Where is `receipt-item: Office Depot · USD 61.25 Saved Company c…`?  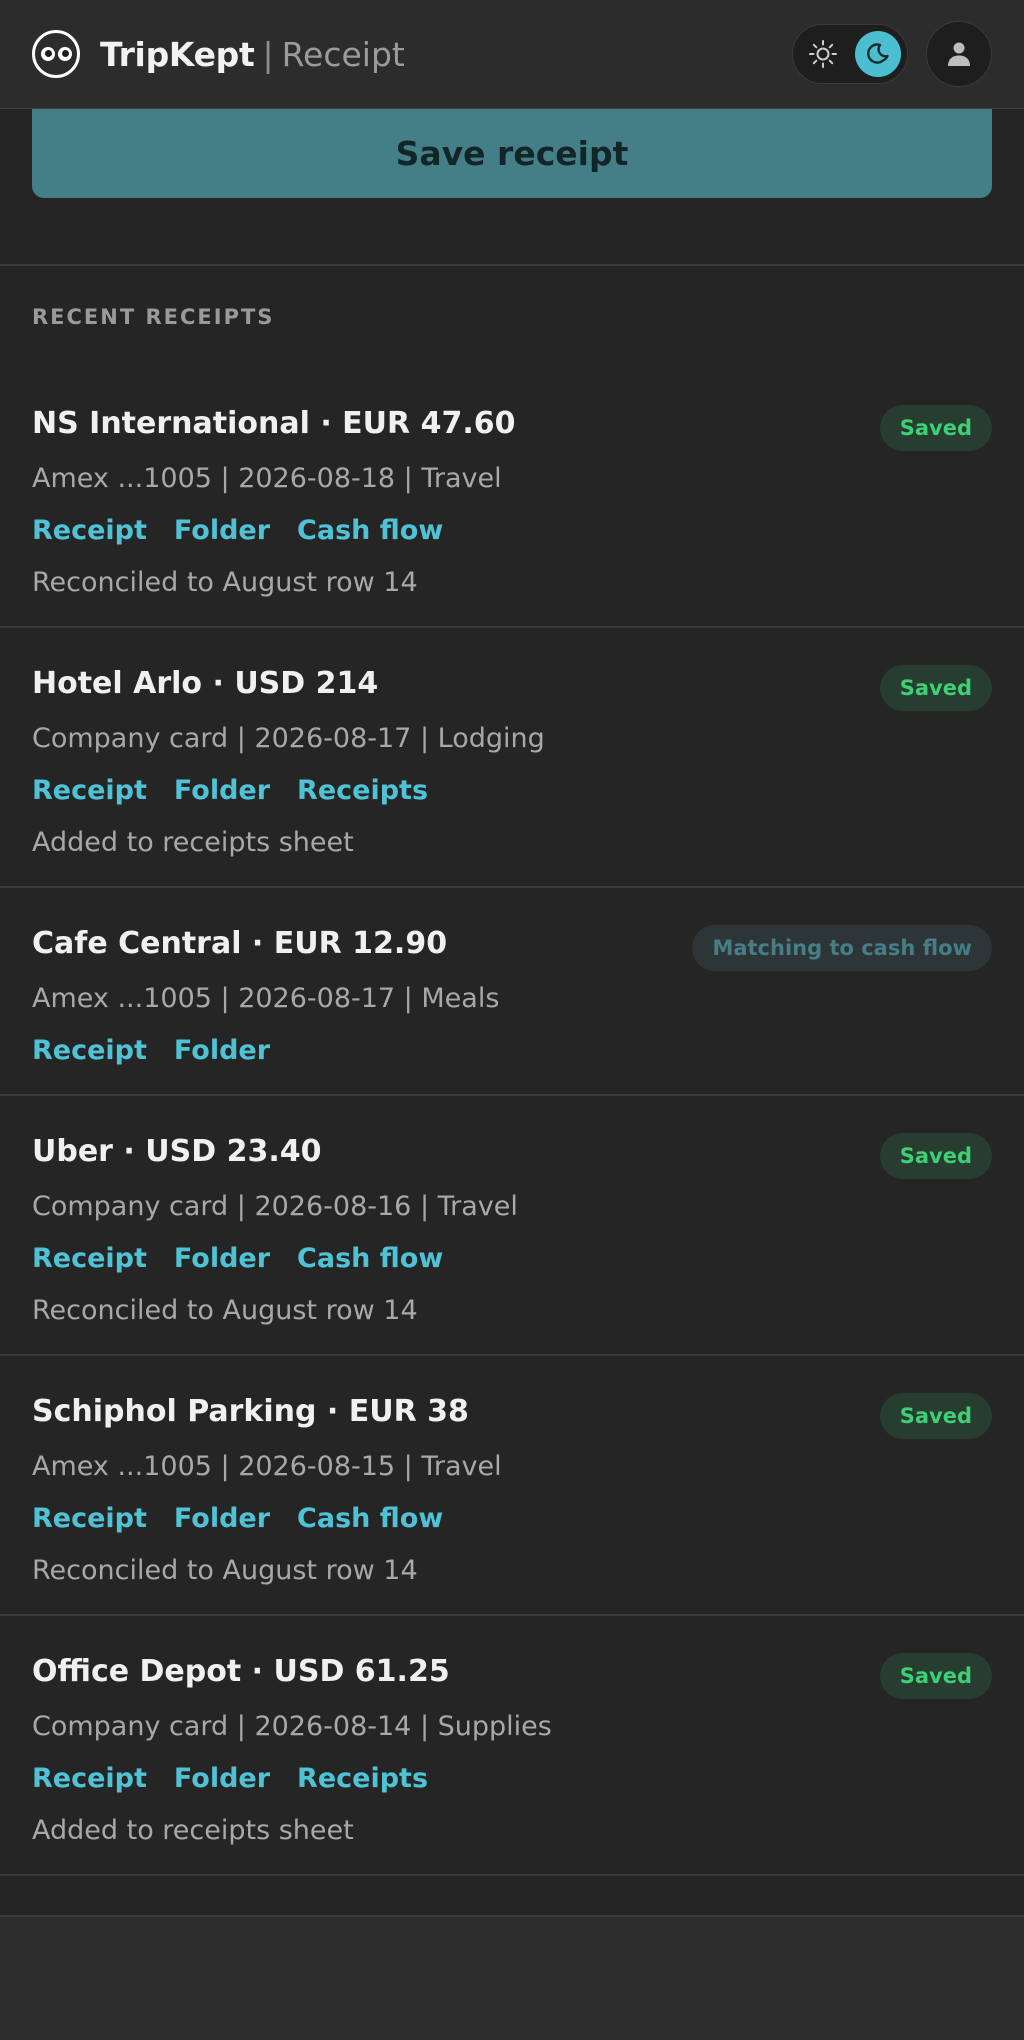
receipt-item: Office Depot · USD 61.25 Saved Company c… is located at coordinates (512, 1746).